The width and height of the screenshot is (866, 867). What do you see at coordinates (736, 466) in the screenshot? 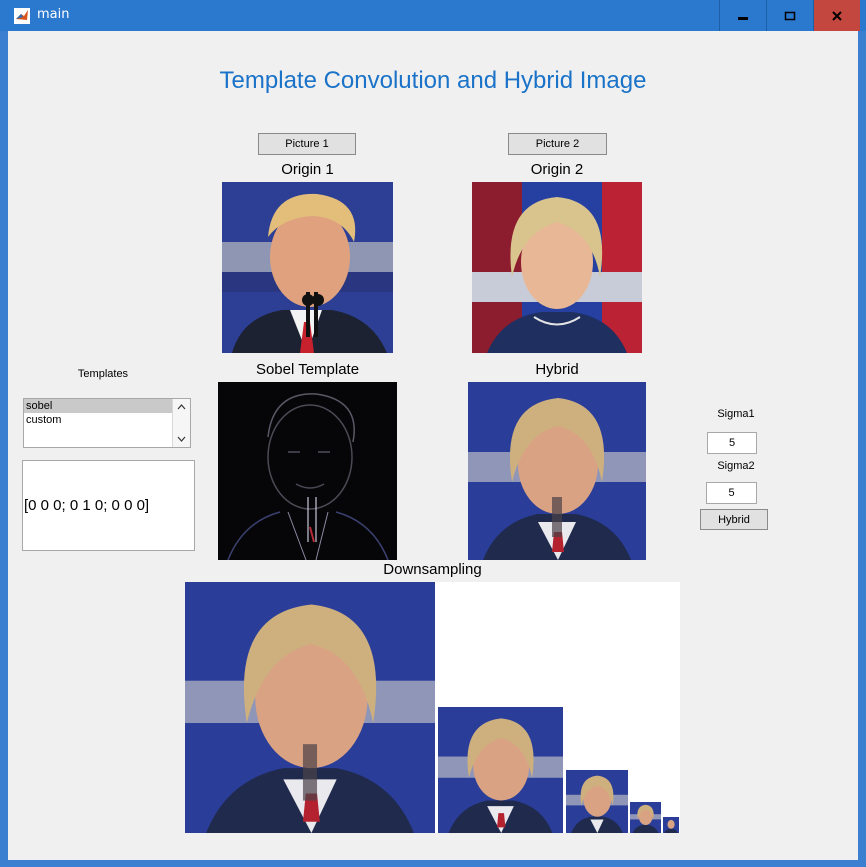
I see `sigma2-label: Sigma2` at bounding box center [736, 466].